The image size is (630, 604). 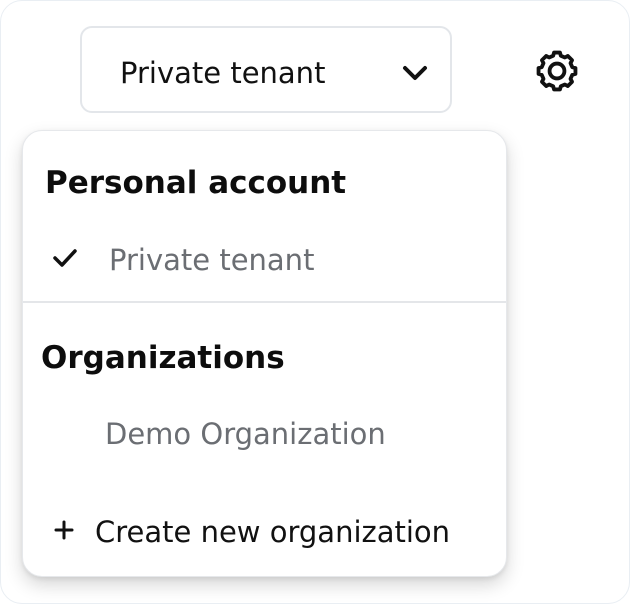 What do you see at coordinates (245, 434) in the screenshot?
I see `menu-item-label: Demo Organization` at bounding box center [245, 434].